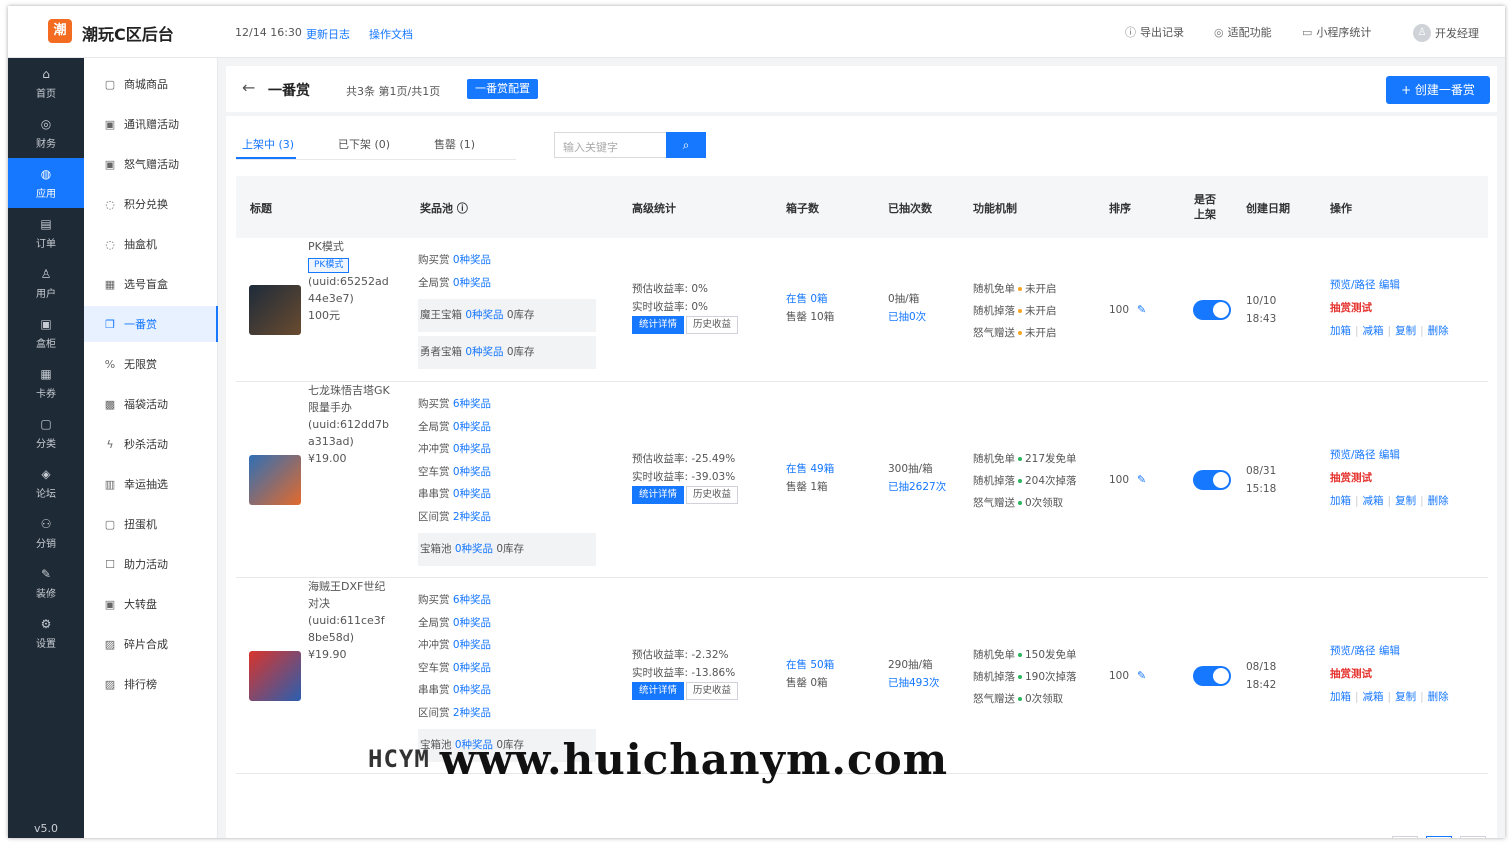 This screenshot has width=1509, height=846. I want to click on page-1-button: 1, so click(1439, 837).